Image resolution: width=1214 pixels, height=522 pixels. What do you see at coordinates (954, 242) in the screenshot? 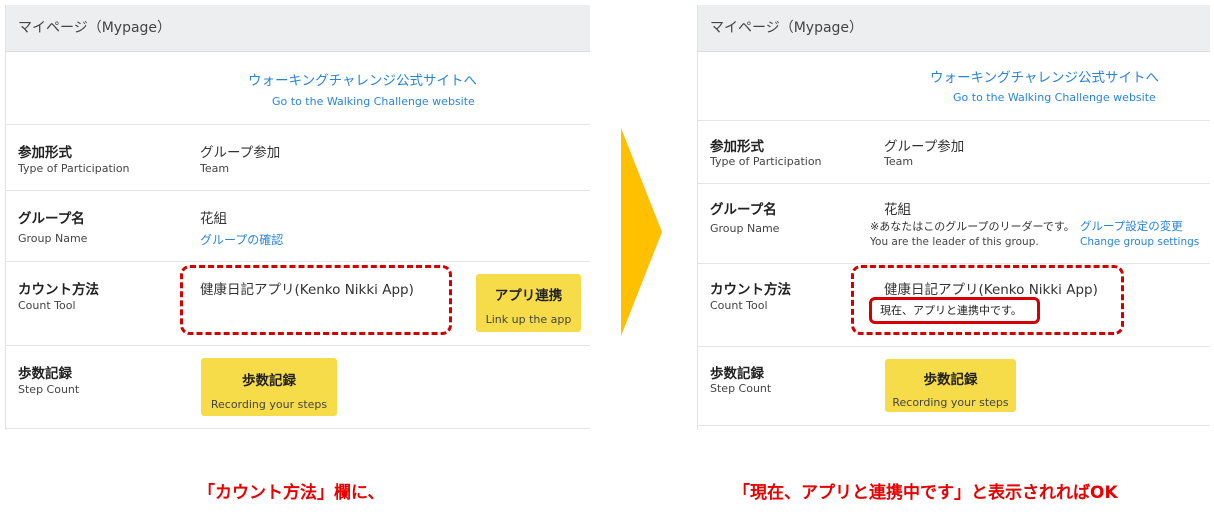
I see `leader-note-en: You are the leader of this group.` at bounding box center [954, 242].